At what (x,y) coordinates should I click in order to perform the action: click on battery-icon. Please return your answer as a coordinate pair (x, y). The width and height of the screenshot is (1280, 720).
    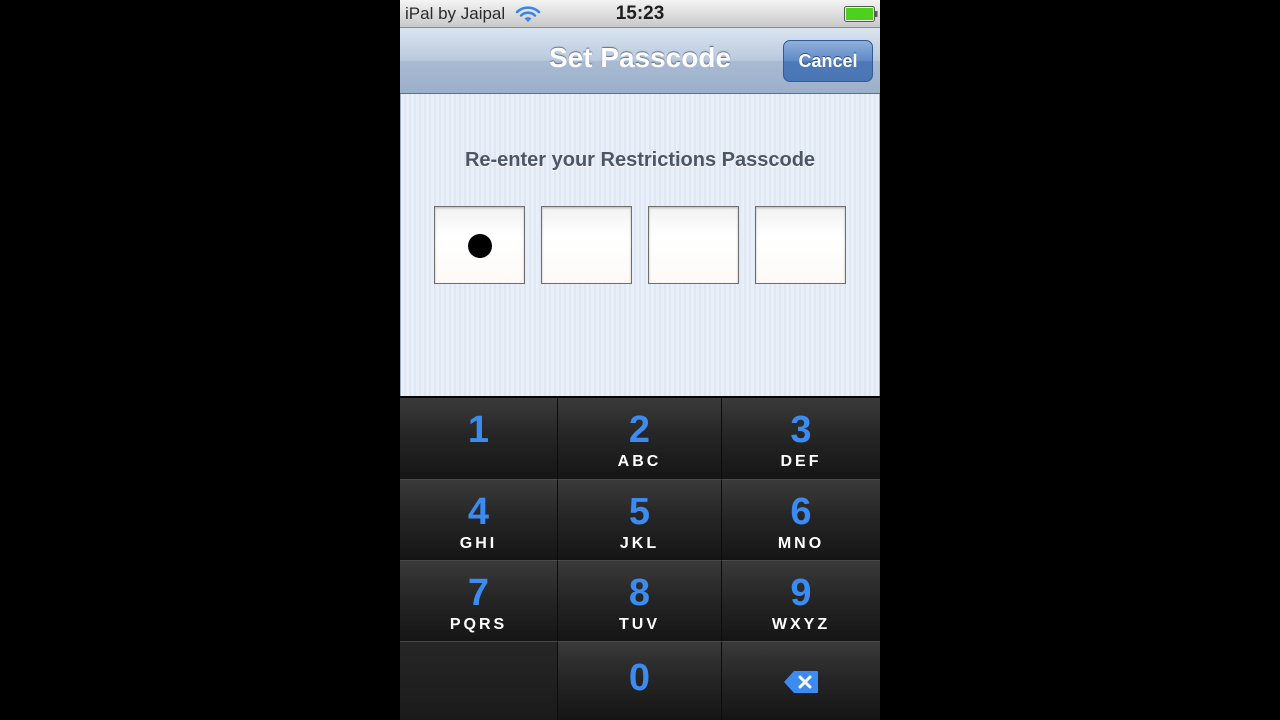
    Looking at the image, I should click on (861, 14).